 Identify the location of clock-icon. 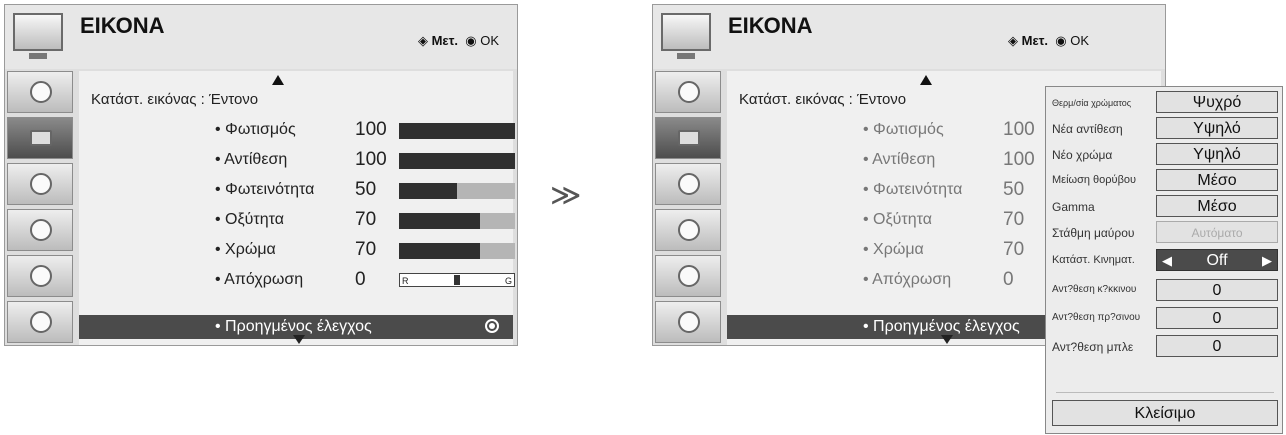
(689, 230).